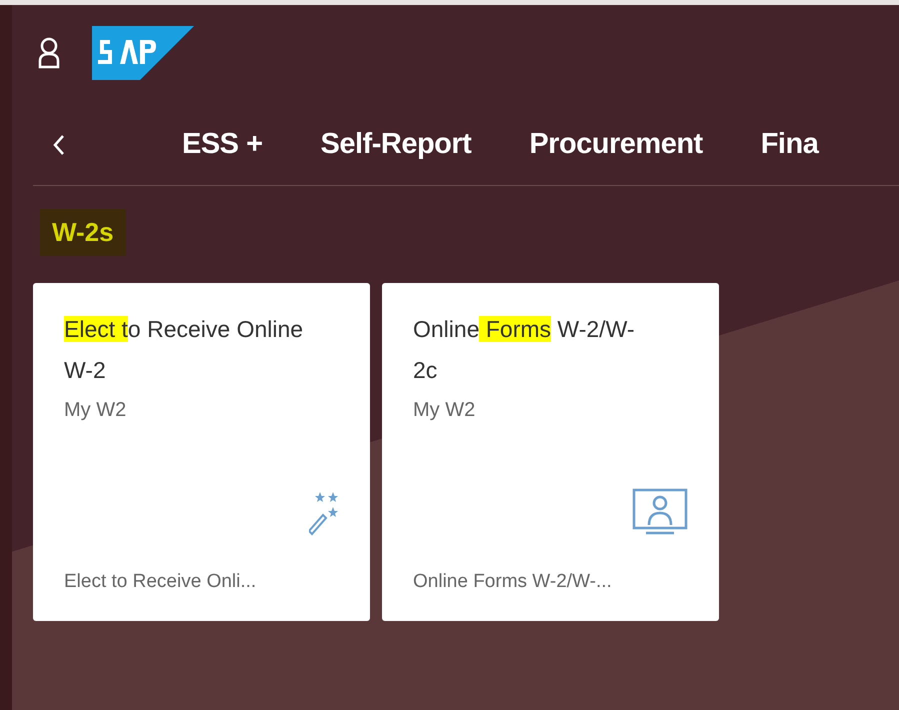 Image resolution: width=899 pixels, height=710 pixels. Describe the element at coordinates (49, 52) in the screenshot. I see `user-icon` at that location.